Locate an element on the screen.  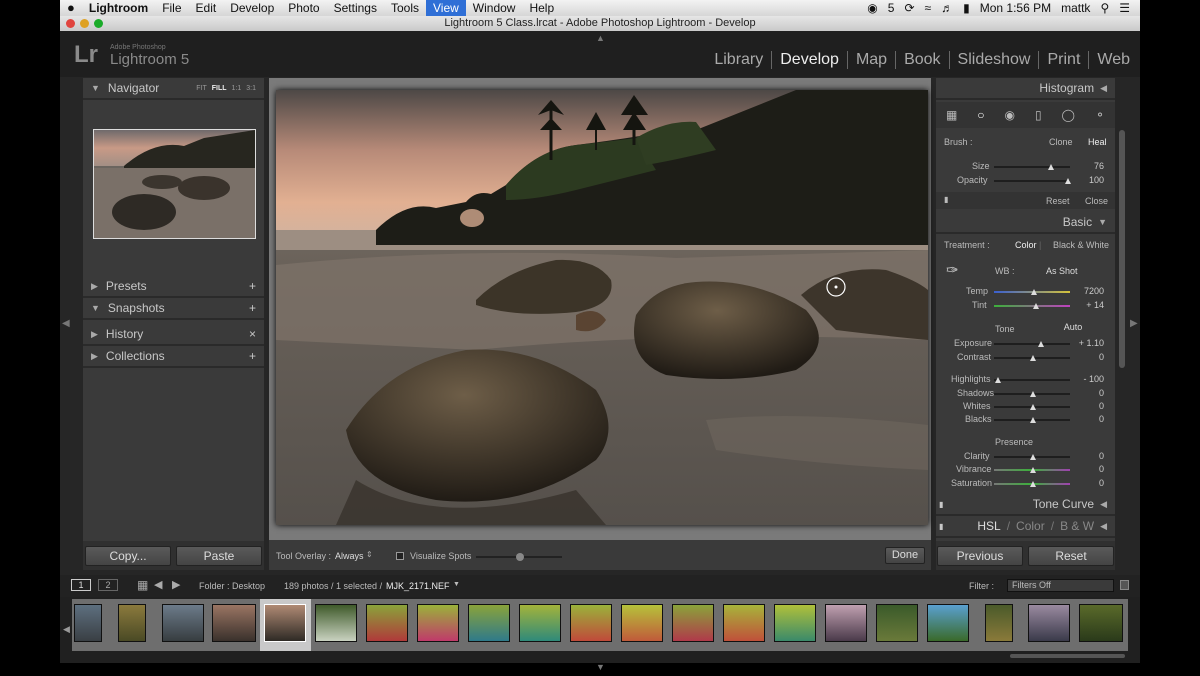
slider-knob is located at coordinates (520, 557).